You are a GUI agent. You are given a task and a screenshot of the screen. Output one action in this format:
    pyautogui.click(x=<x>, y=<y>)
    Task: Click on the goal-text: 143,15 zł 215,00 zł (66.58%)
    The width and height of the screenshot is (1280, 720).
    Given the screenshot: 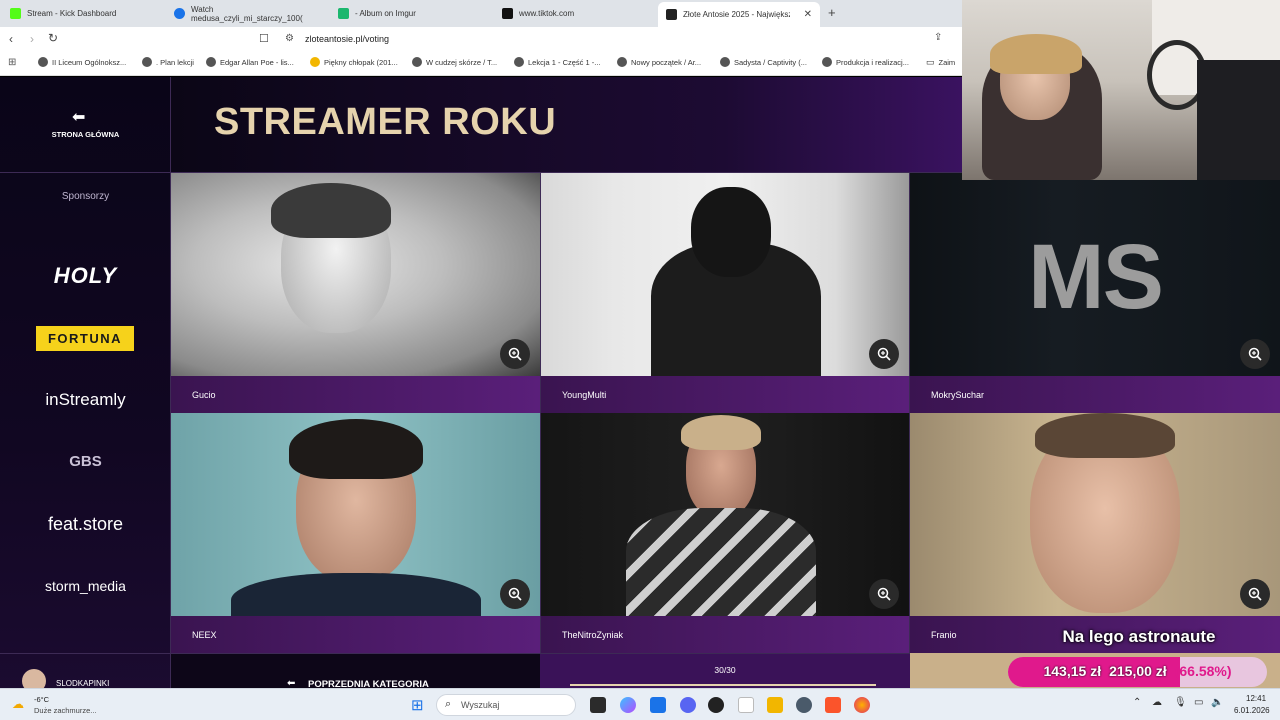 What is the action you would take?
    pyautogui.click(x=1137, y=671)
    